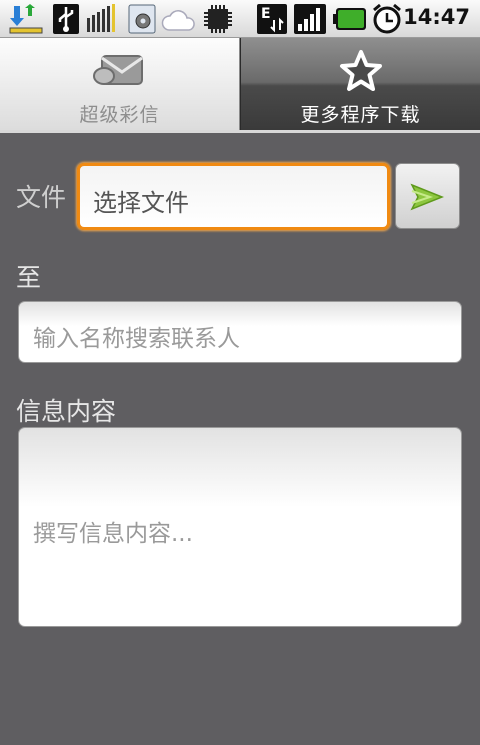 This screenshot has height=745, width=480. What do you see at coordinates (142, 19) in the screenshot?
I see `settings-icon` at bounding box center [142, 19].